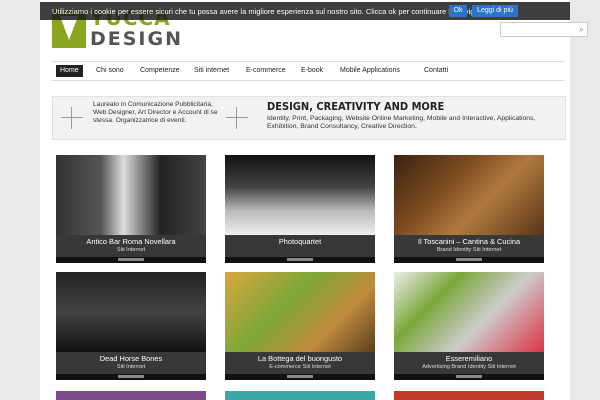 The width and height of the screenshot is (600, 400). Describe the element at coordinates (356, 106) in the screenshot. I see `hero-title: DESIGN, CREATIVITY AND MORE` at that location.